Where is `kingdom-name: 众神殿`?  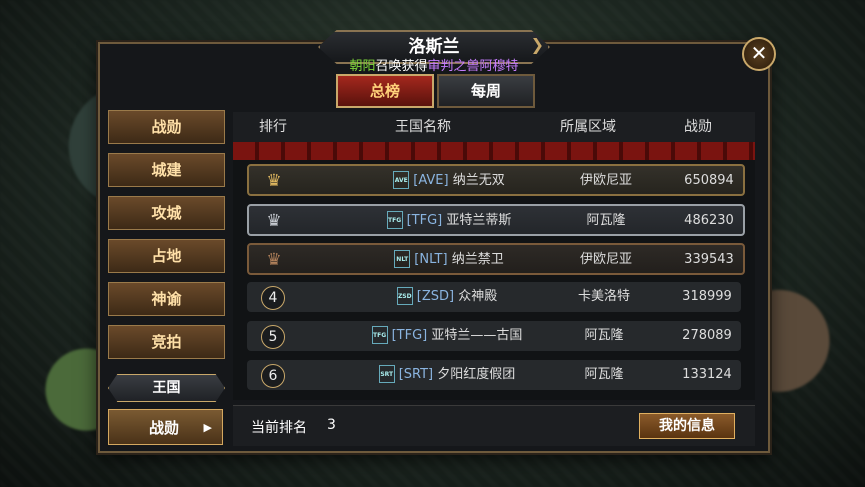 kingdom-name: 众神殿 is located at coordinates (478, 296).